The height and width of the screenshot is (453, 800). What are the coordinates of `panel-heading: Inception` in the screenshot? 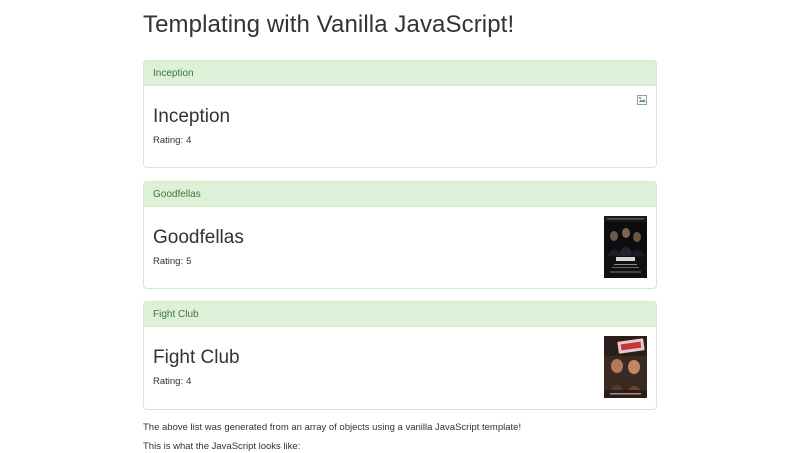 It's located at (400, 73).